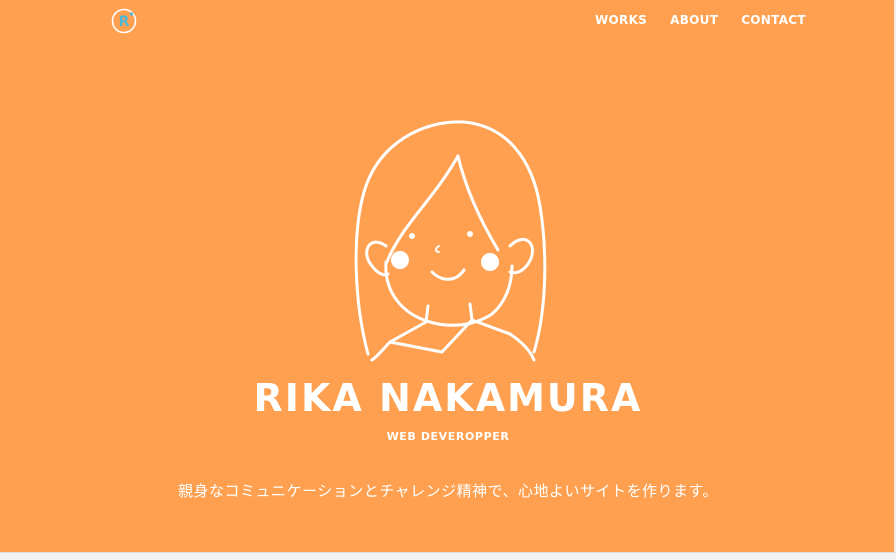  What do you see at coordinates (448, 398) in the screenshot?
I see `hero-name: RIKA NAKAMURA` at bounding box center [448, 398].